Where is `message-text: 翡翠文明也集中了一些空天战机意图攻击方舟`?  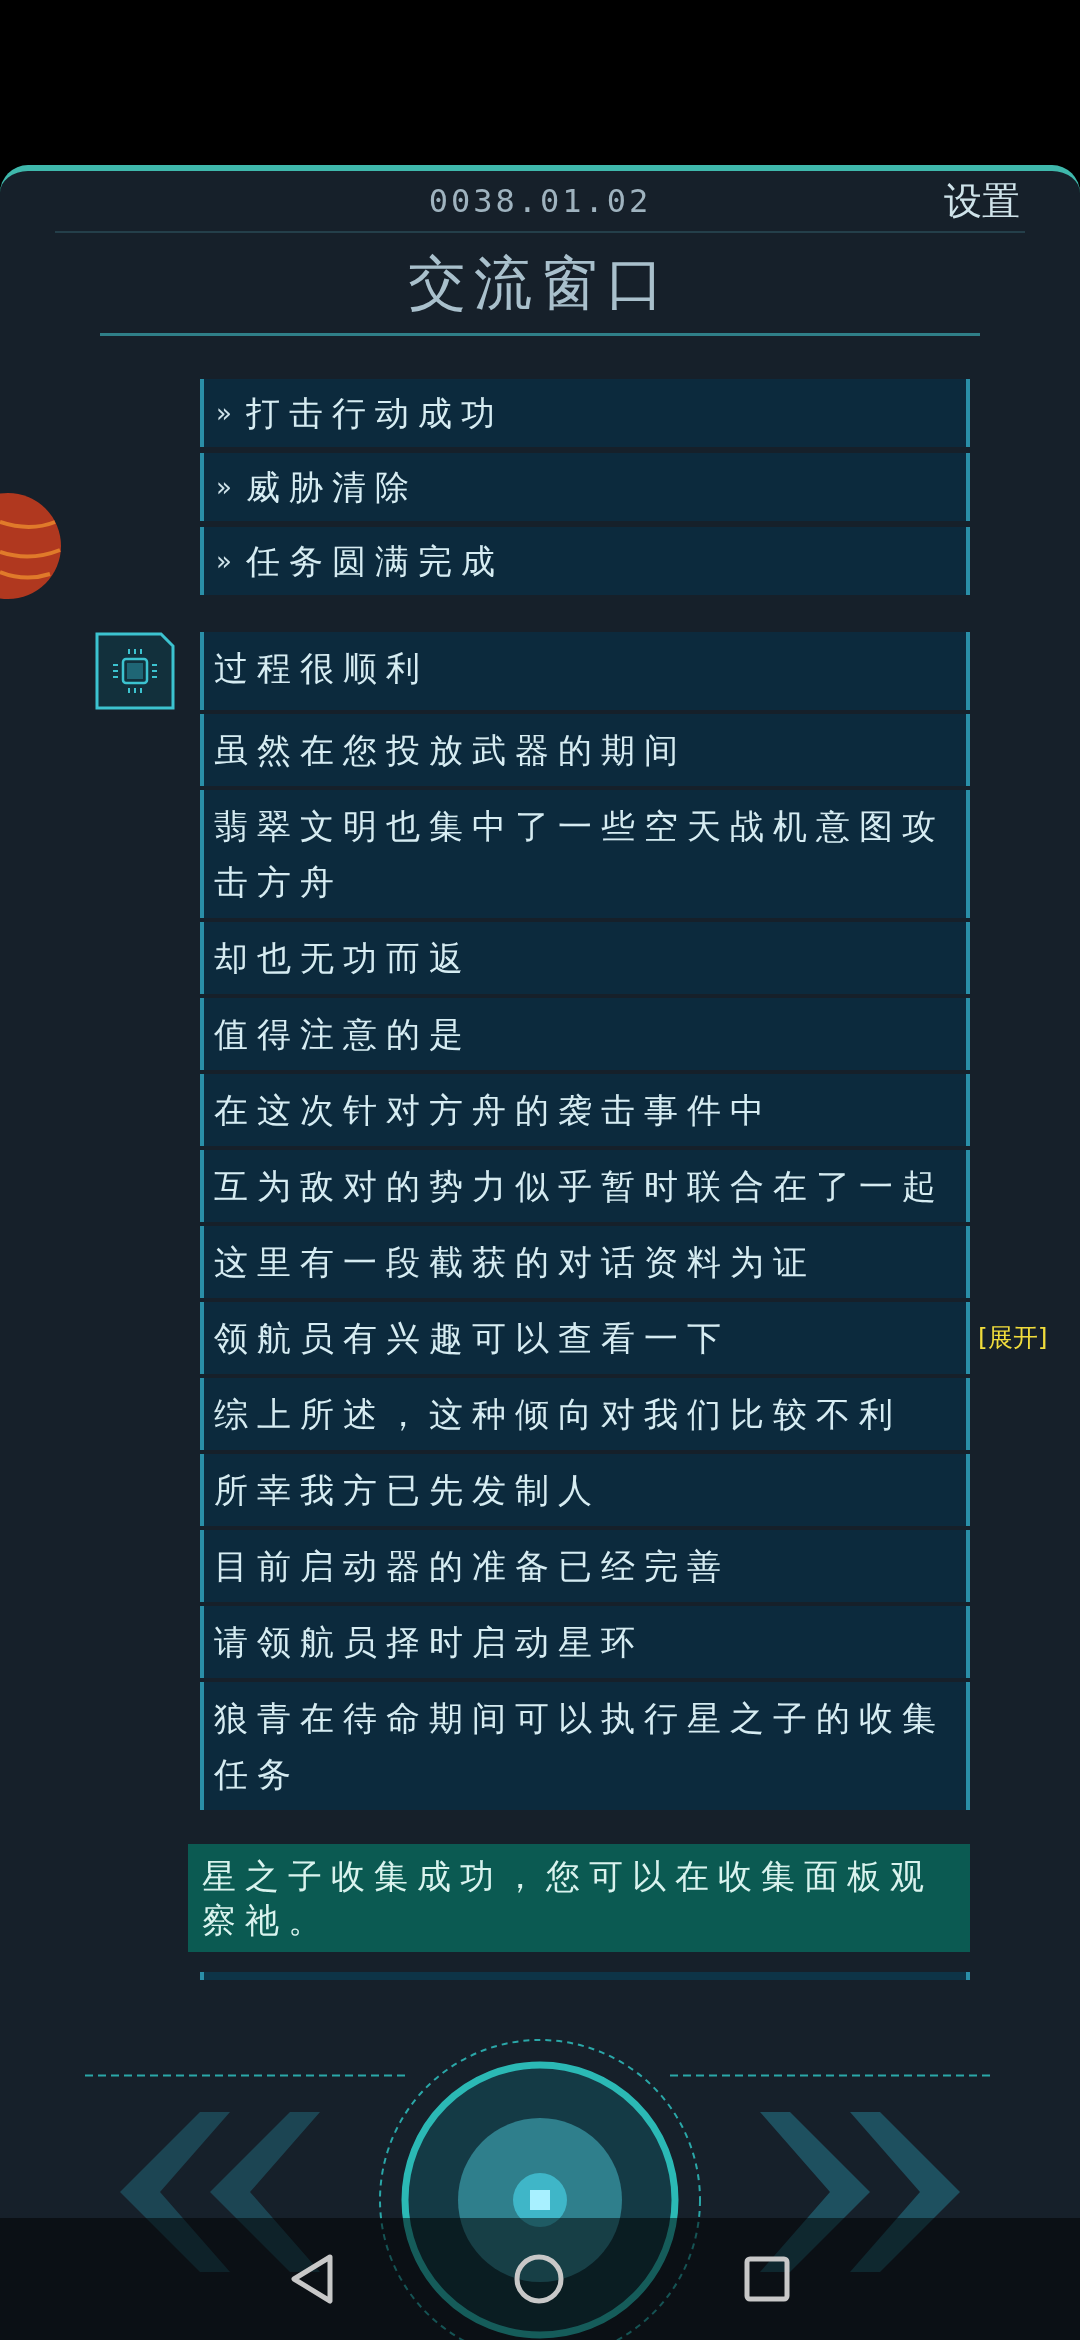
message-text: 翡翠文明也集中了一些空天战机意图攻击方舟 is located at coordinates (580, 854).